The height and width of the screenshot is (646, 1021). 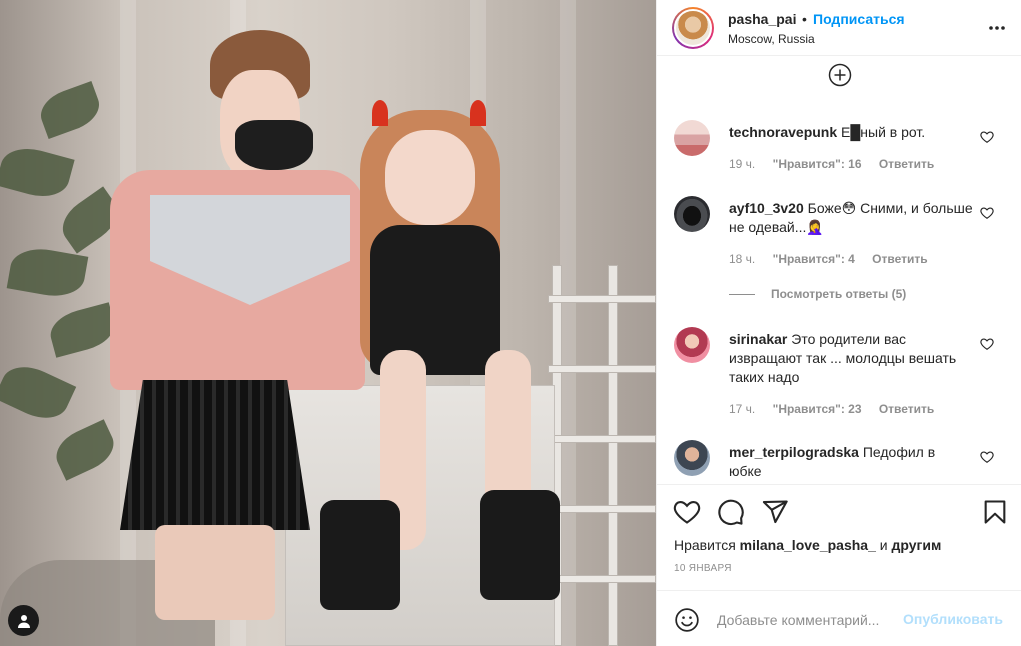 I want to click on author-username: pasha_pai, so click(x=762, y=19).